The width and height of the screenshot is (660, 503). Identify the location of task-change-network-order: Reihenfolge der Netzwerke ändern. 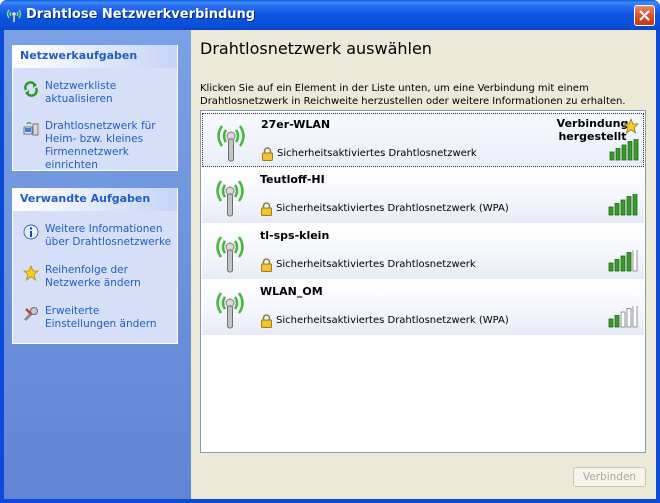
(98, 277).